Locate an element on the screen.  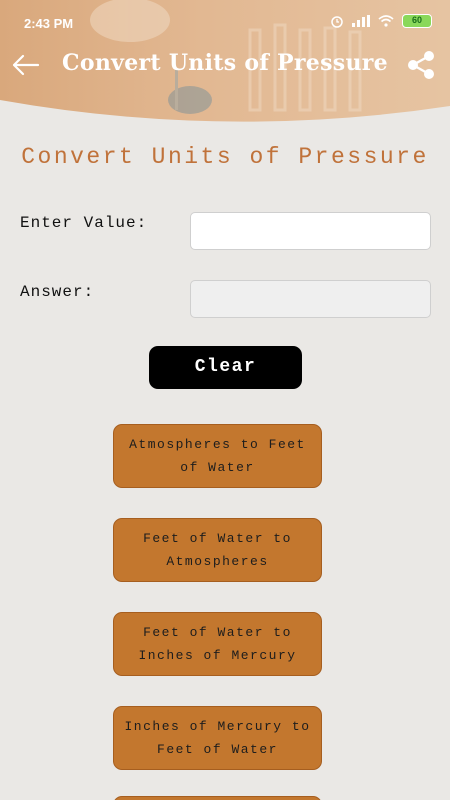
inches-of-mercury-to-feet-of-water-button: Inches of Mercury to Feet of Water is located at coordinates (217, 738).